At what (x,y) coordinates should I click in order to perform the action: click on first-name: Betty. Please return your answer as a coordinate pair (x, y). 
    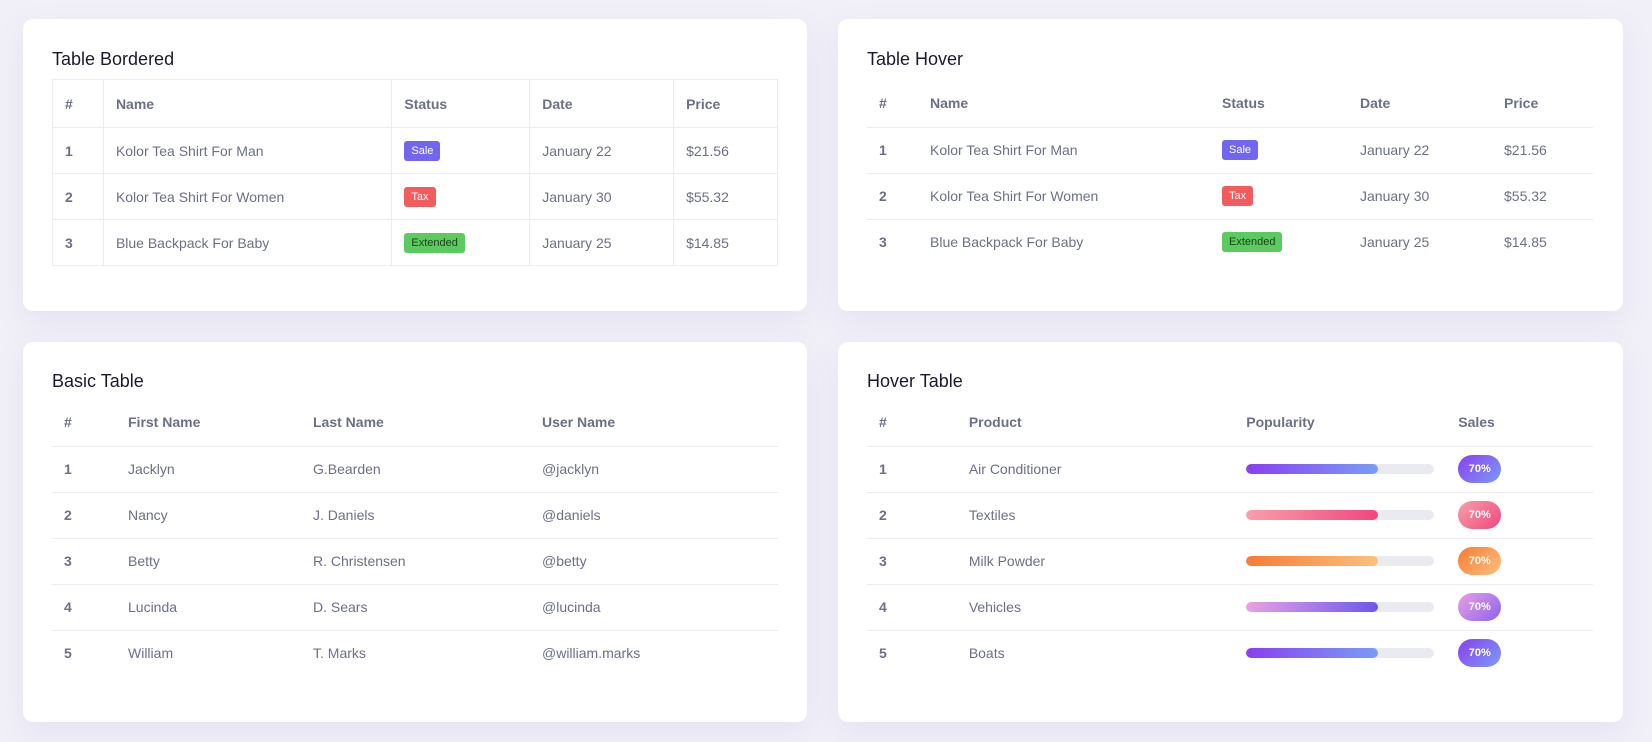
    Looking at the image, I should click on (208, 560).